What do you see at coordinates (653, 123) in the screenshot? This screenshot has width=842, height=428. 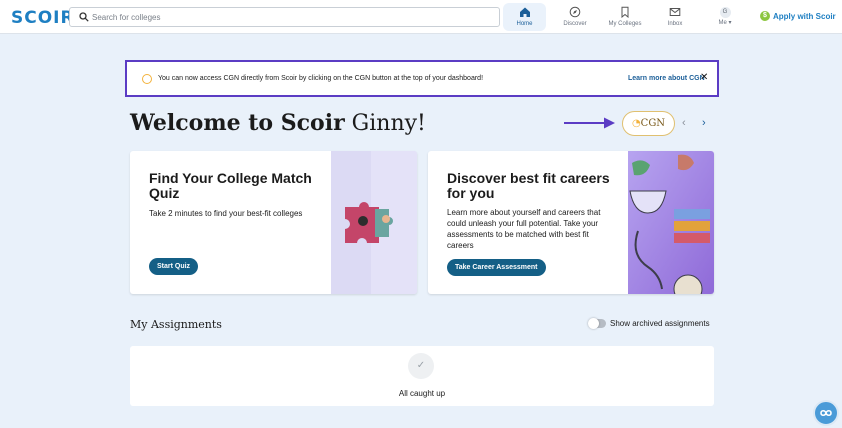 I see `cgn-button-label: CGN` at bounding box center [653, 123].